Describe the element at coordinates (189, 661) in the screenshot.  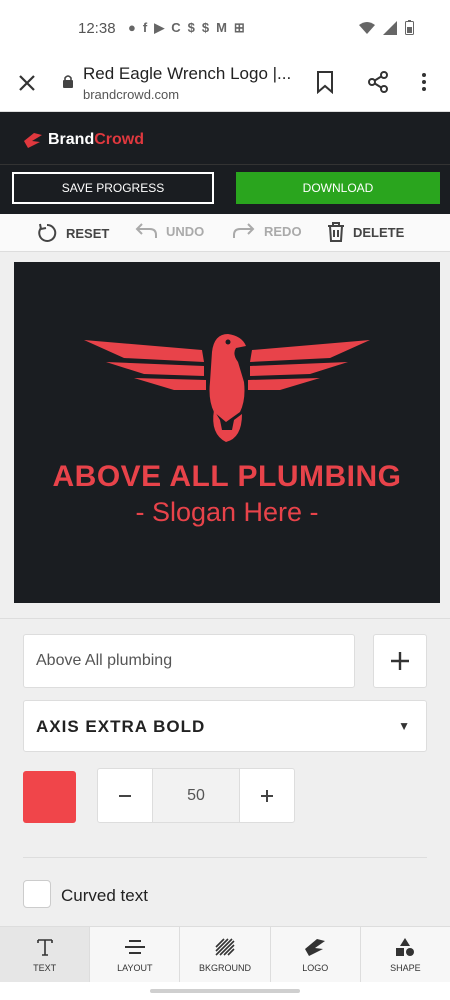
I see `text-input` at that location.